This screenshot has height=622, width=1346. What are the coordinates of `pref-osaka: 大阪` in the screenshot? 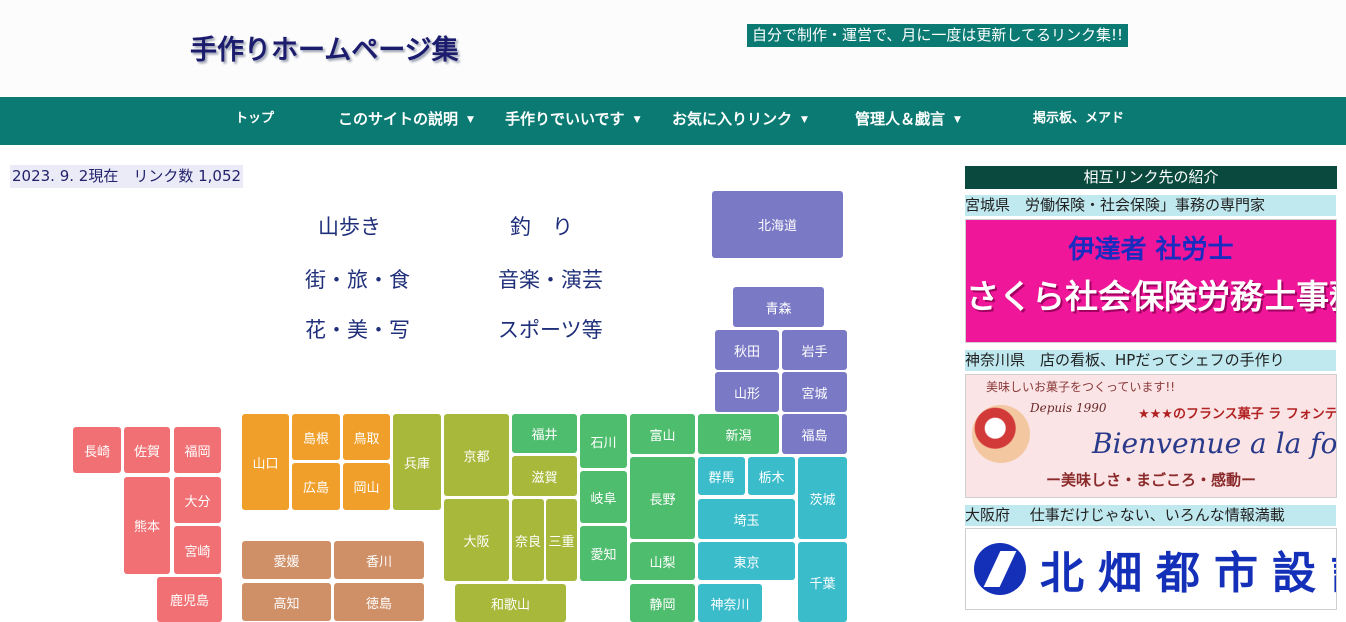 It's located at (476, 540).